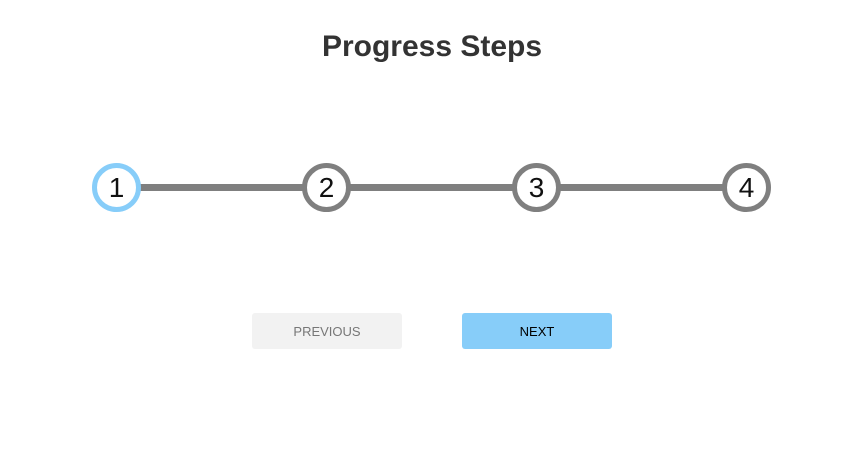  I want to click on next-button: NEXT, so click(537, 331).